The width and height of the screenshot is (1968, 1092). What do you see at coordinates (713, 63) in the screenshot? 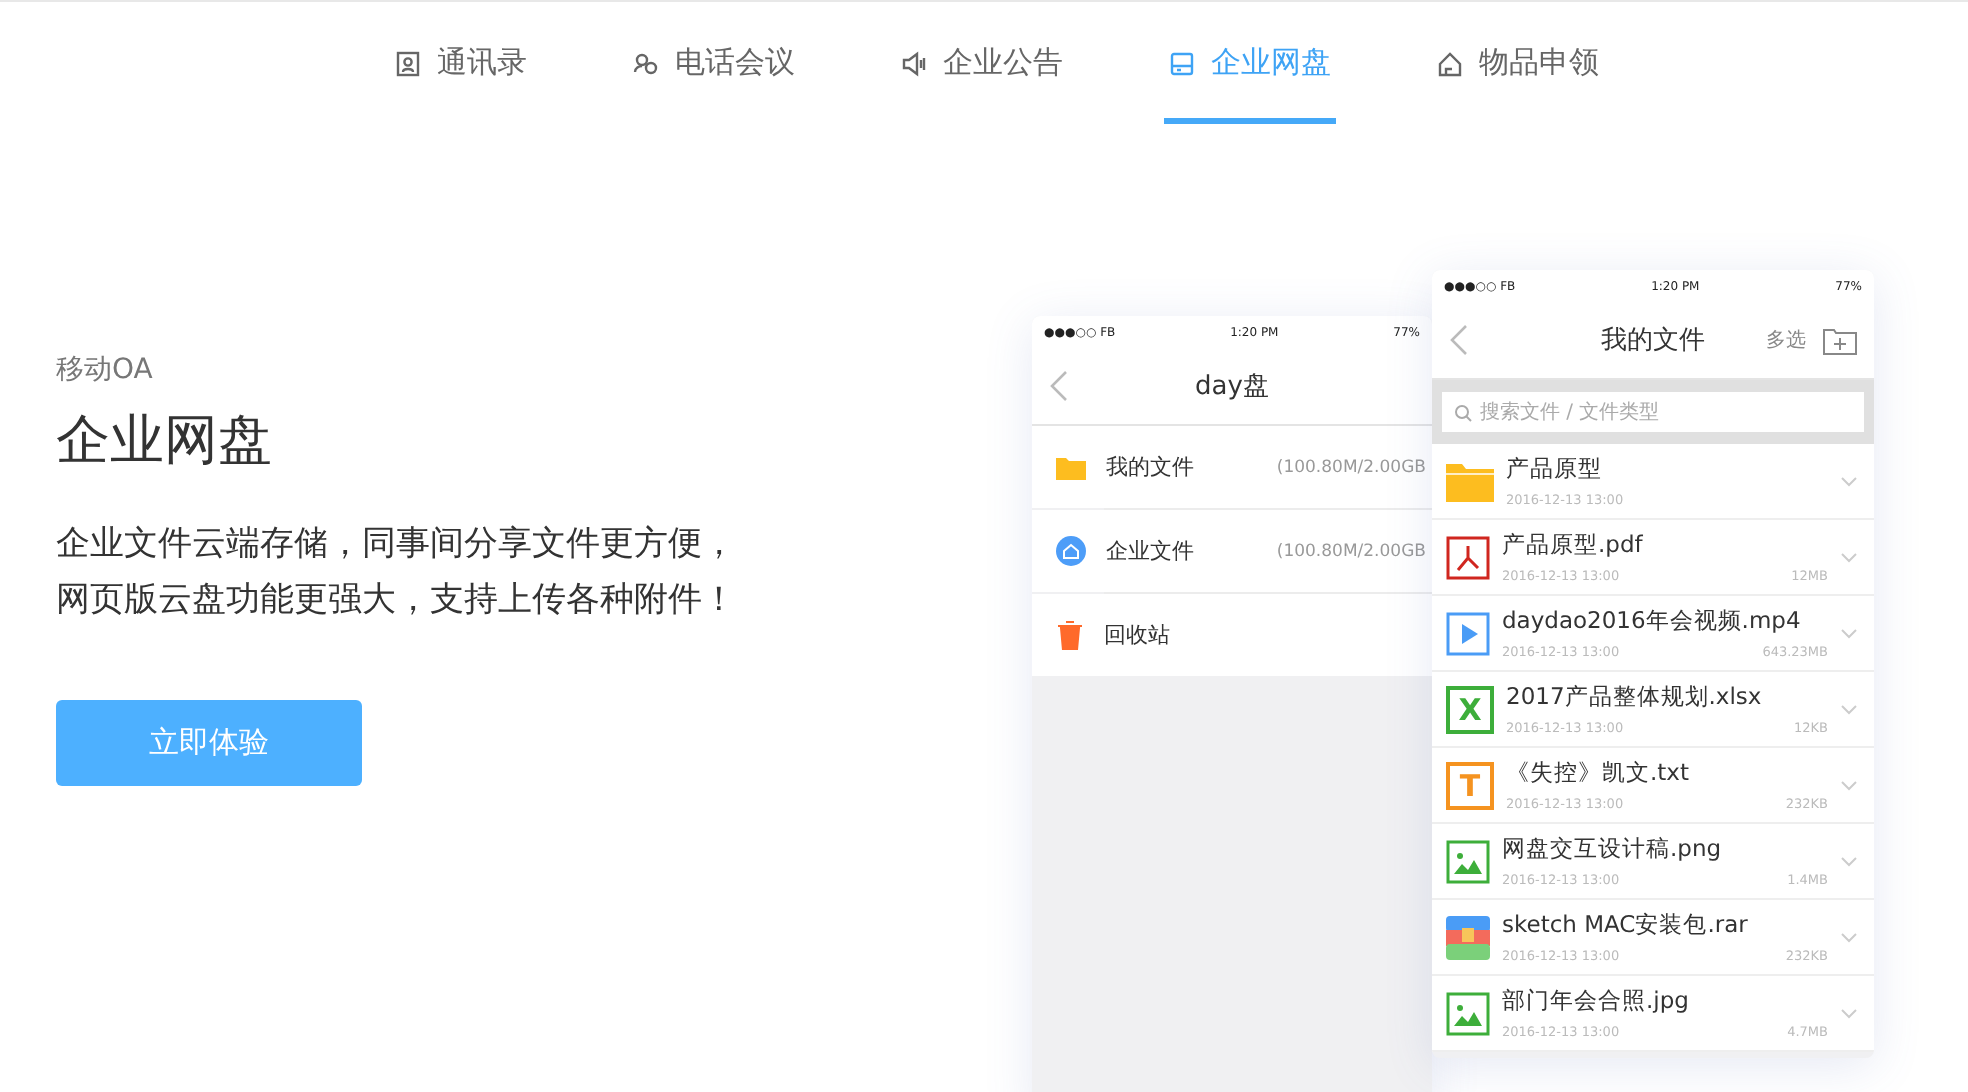
I see `nav-tab: 电话会议` at bounding box center [713, 63].